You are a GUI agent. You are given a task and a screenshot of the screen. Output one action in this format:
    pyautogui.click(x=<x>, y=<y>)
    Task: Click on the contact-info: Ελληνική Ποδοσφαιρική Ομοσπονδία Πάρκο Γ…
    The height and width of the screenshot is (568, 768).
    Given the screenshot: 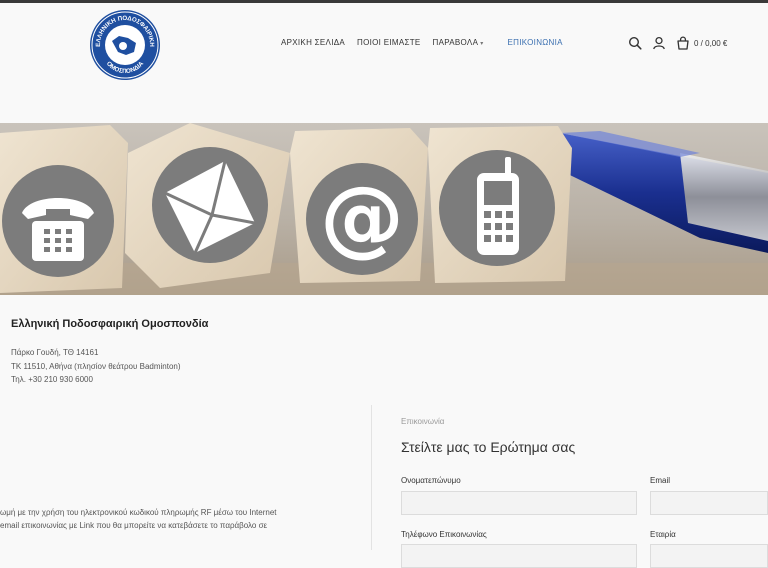 What is the action you would take?
    pyautogui.click(x=109, y=352)
    